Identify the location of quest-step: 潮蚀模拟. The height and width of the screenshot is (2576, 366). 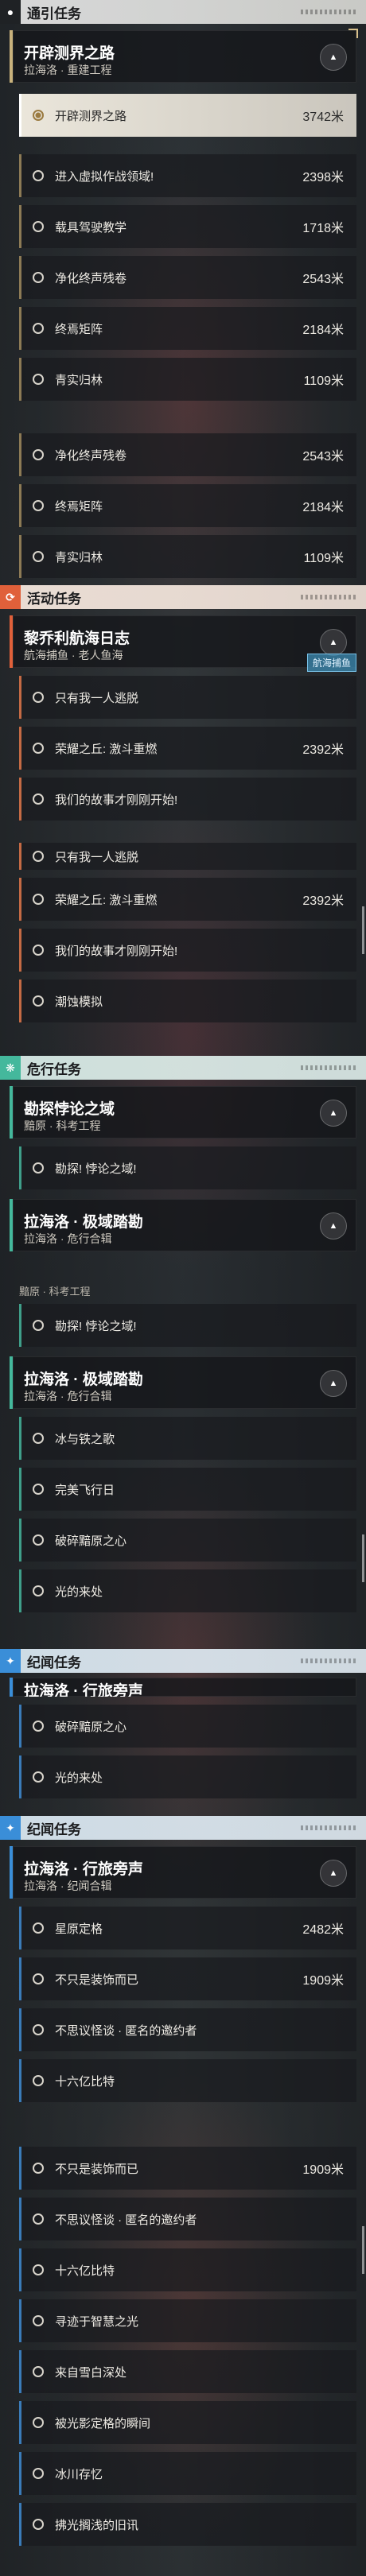
(187, 1001).